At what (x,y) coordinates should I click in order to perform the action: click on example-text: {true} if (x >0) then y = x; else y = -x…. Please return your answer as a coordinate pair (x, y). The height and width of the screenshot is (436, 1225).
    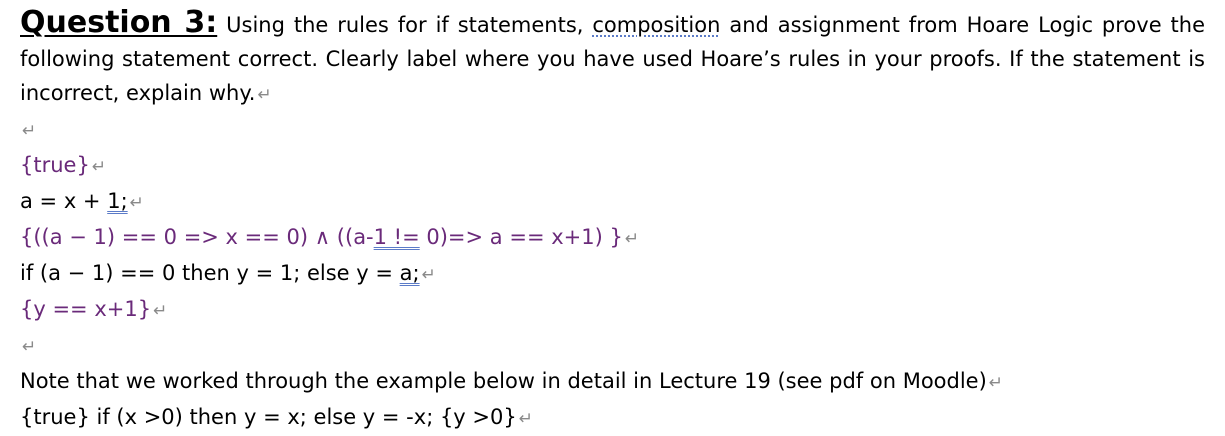
    Looking at the image, I should click on (268, 417).